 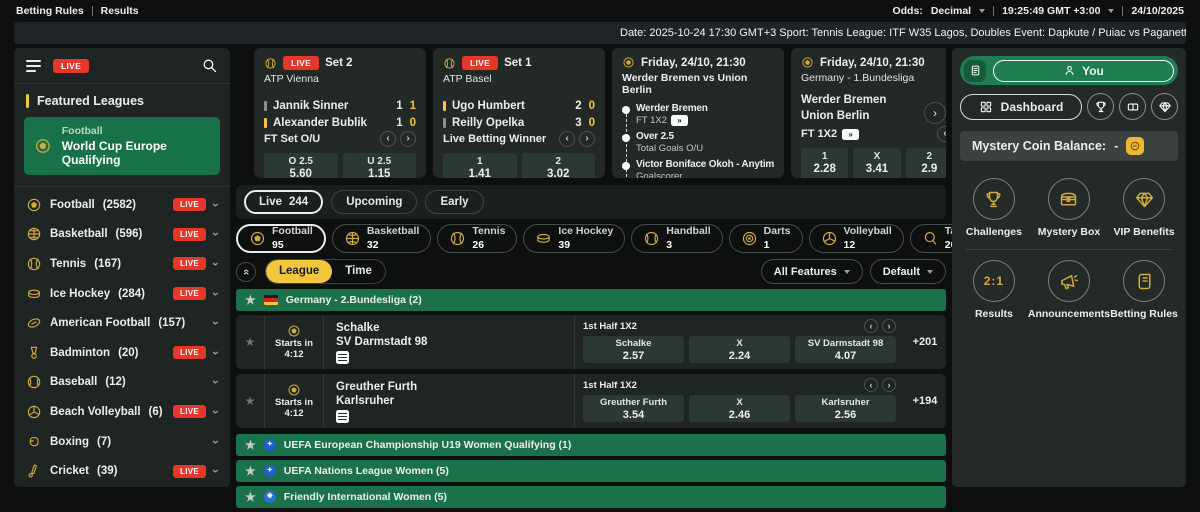 What do you see at coordinates (480, 165) in the screenshot?
I see `odds-button: 1 1.41` at bounding box center [480, 165].